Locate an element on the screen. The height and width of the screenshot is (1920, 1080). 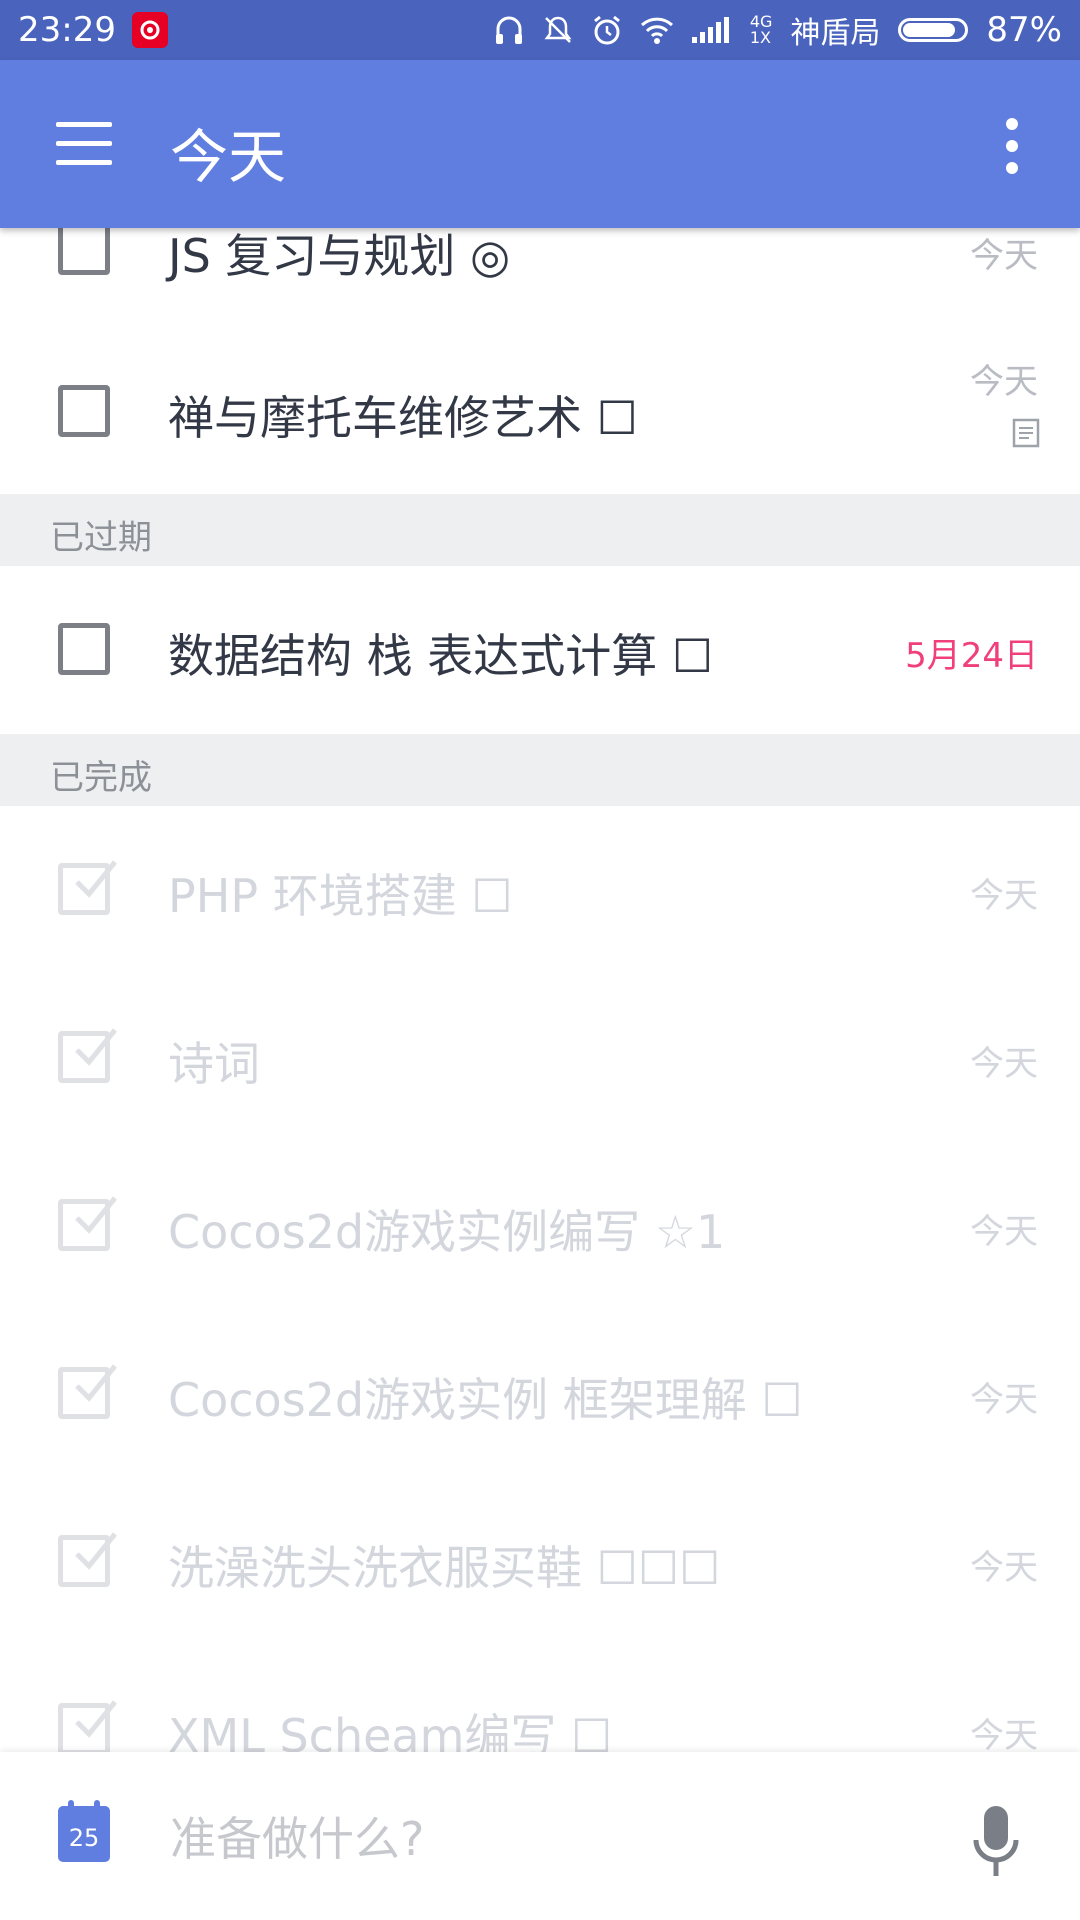
task-due: 5月24日 is located at coordinates (971, 656).